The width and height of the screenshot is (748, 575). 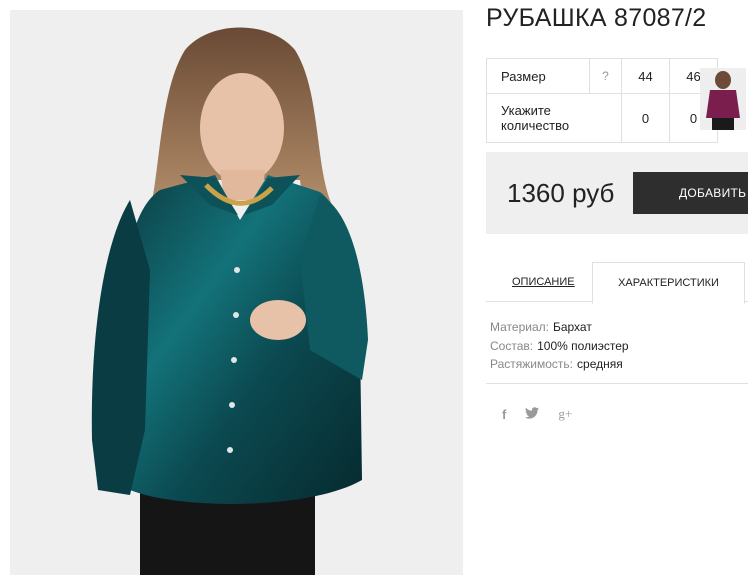 I want to click on quantity-label: Укажите количество, so click(x=554, y=118).